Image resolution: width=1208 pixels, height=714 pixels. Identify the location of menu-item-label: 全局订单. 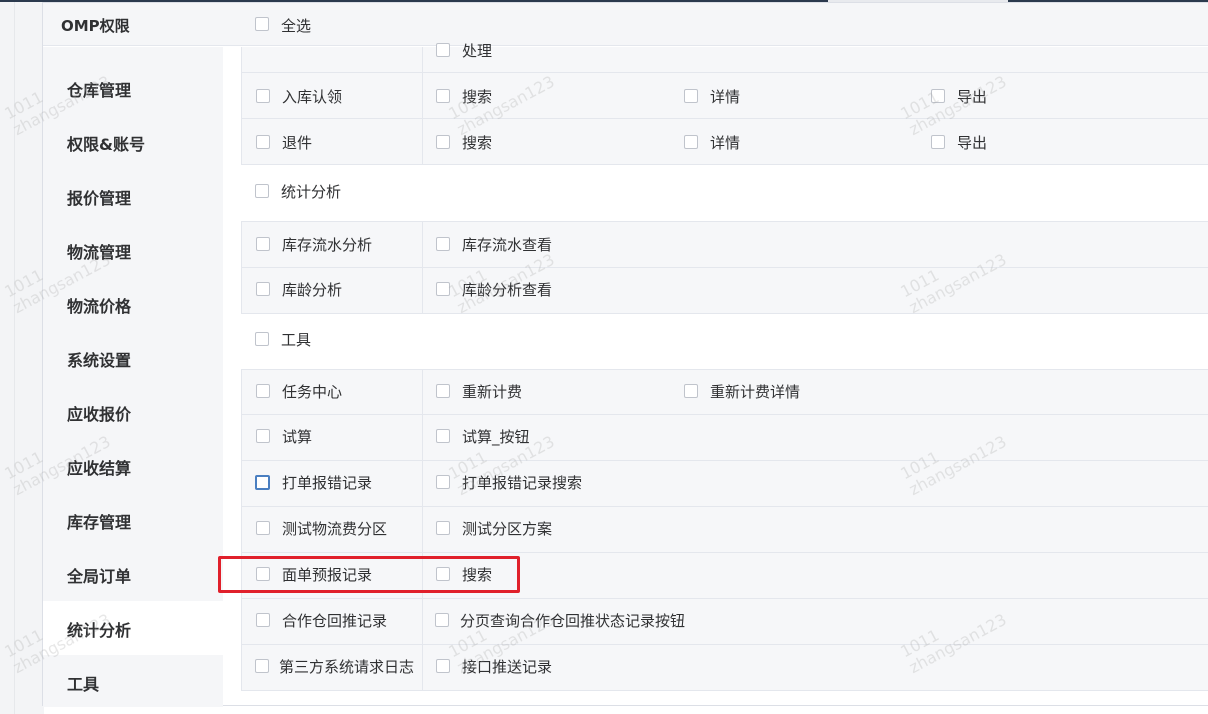
(99, 576).